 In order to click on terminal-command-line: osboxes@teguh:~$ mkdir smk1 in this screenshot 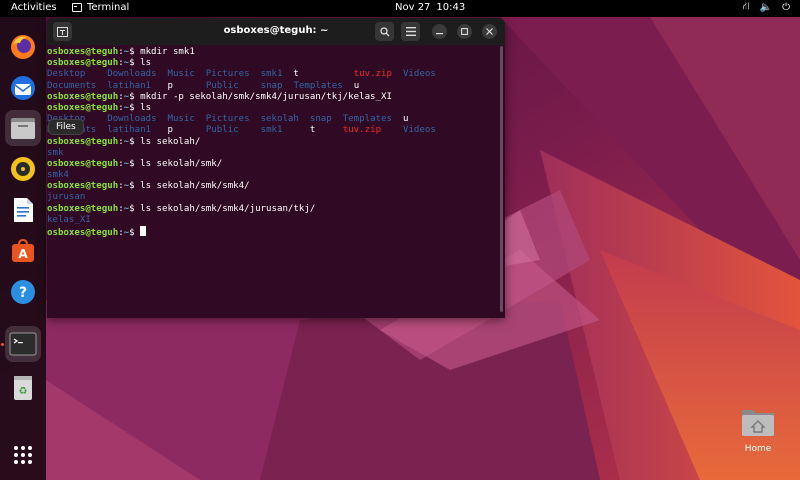, I will do `click(273, 52)`.